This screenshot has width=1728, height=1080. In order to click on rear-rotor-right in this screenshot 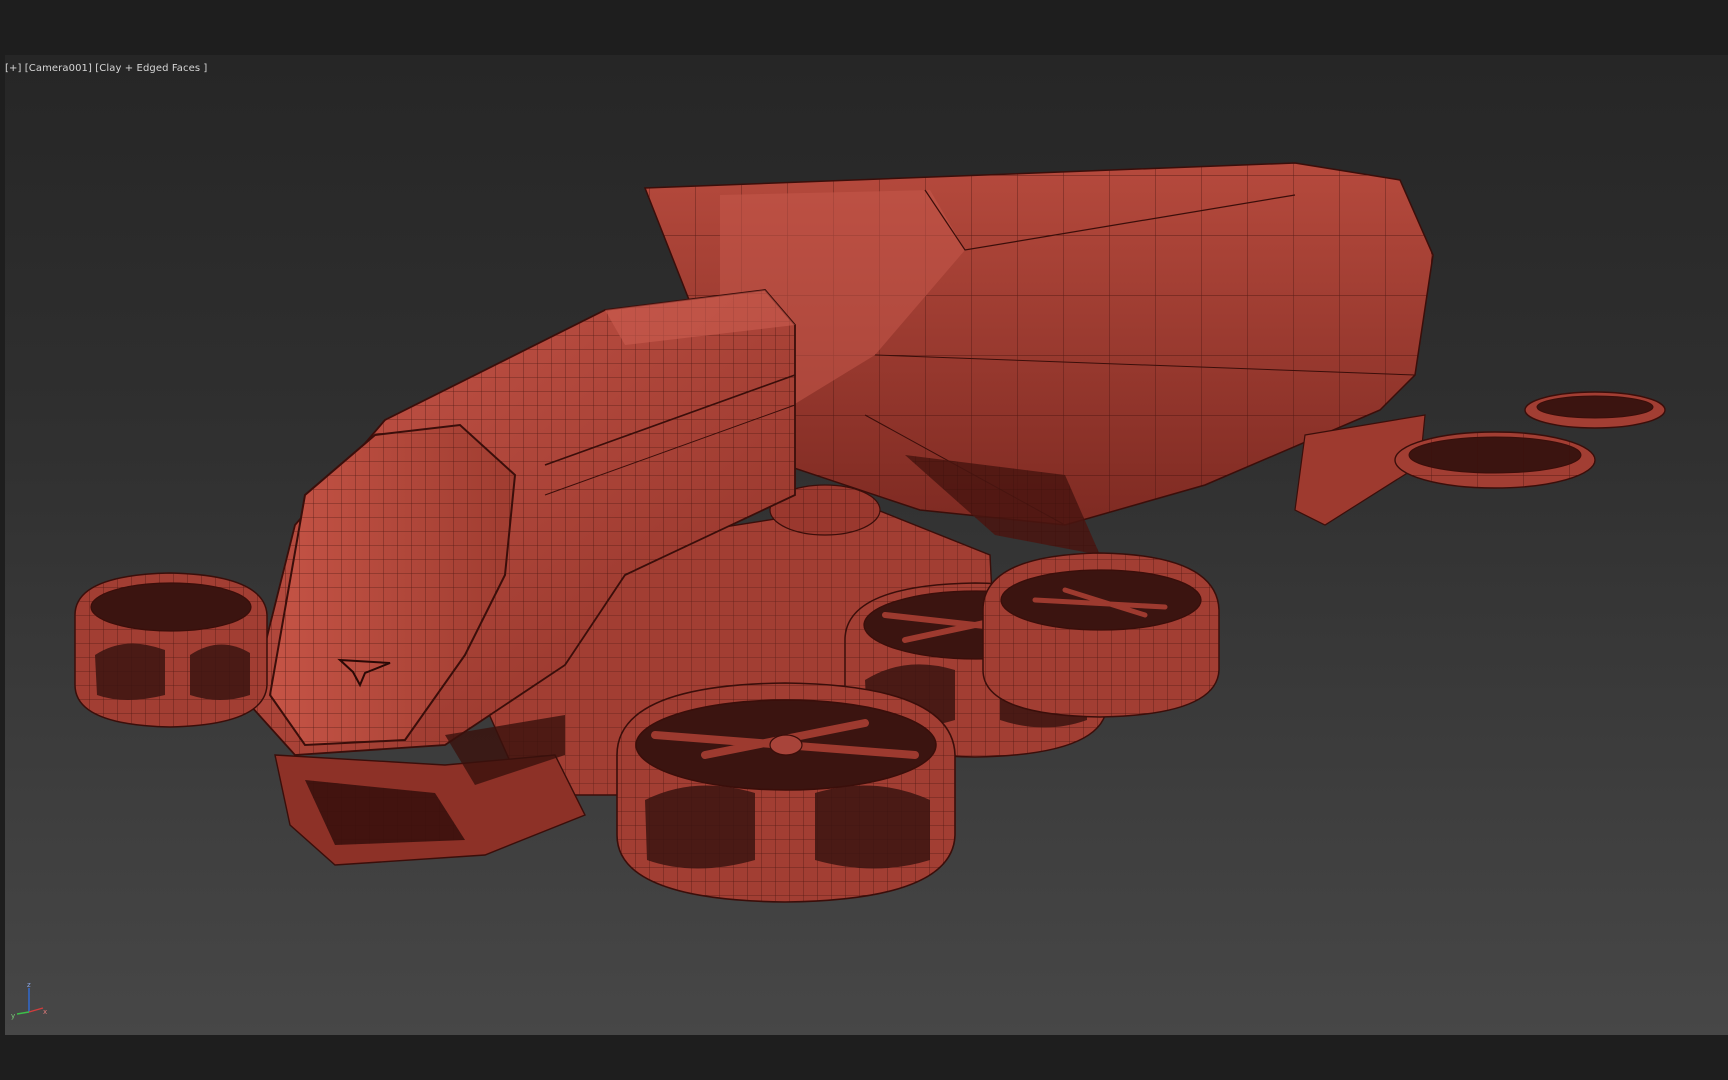, I will do `click(1595, 410)`.